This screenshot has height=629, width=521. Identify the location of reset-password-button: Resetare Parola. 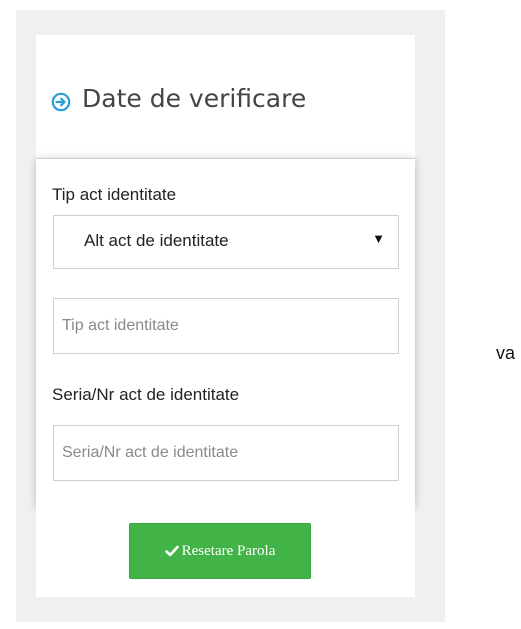
(220, 551).